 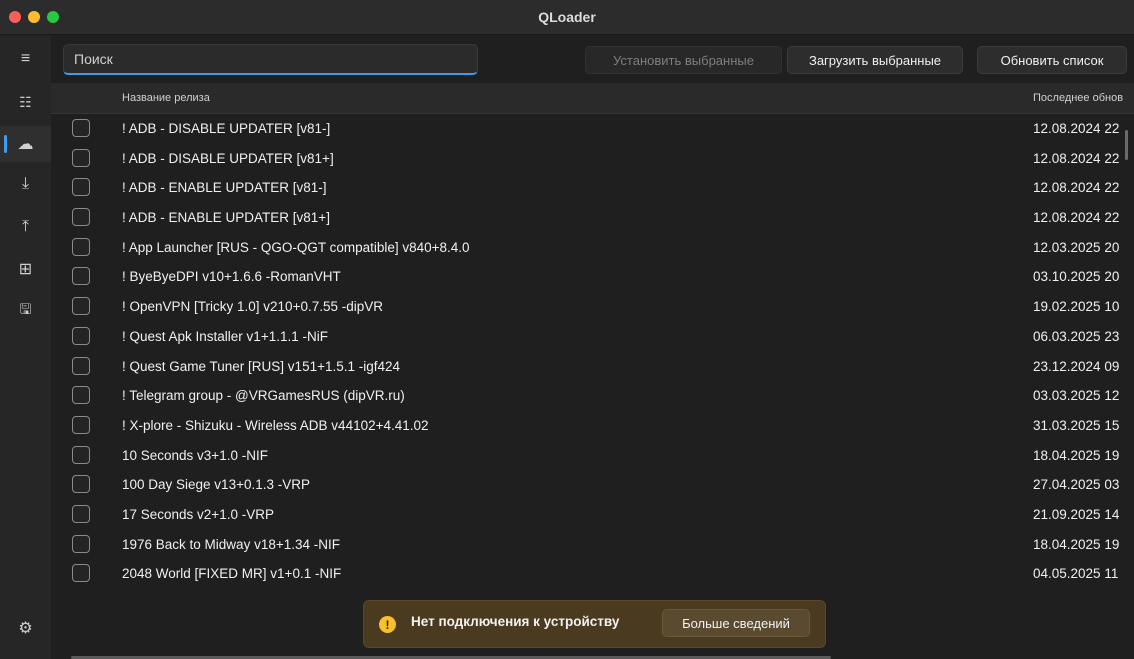 What do you see at coordinates (166, 98) in the screenshot?
I see `column-header-name: Название релиза` at bounding box center [166, 98].